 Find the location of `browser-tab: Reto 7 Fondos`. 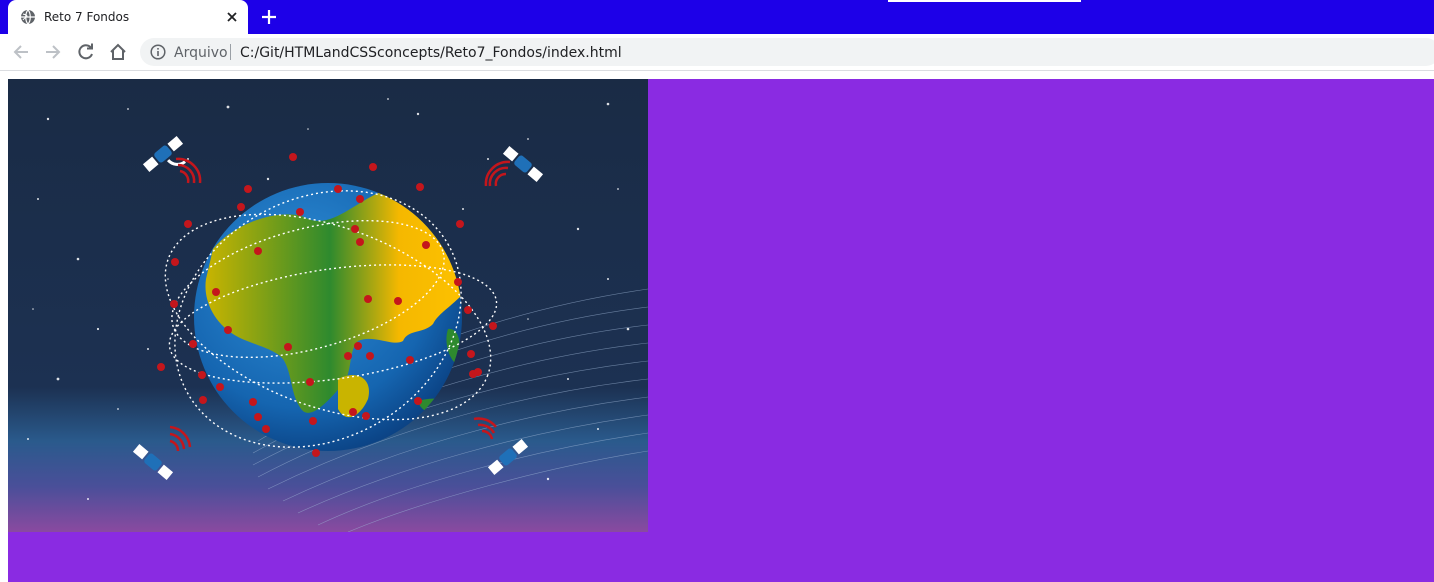

browser-tab: Reto 7 Fondos is located at coordinates (128, 17).